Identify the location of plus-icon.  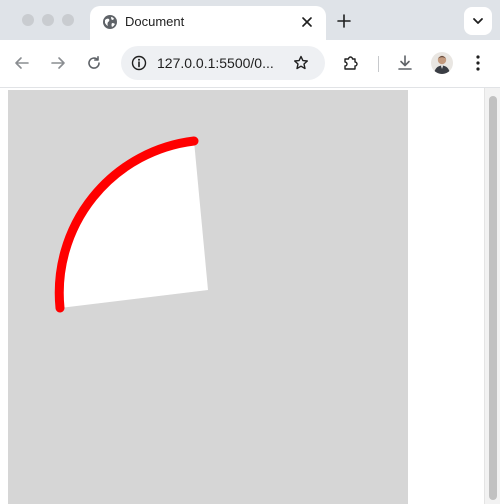
(344, 21).